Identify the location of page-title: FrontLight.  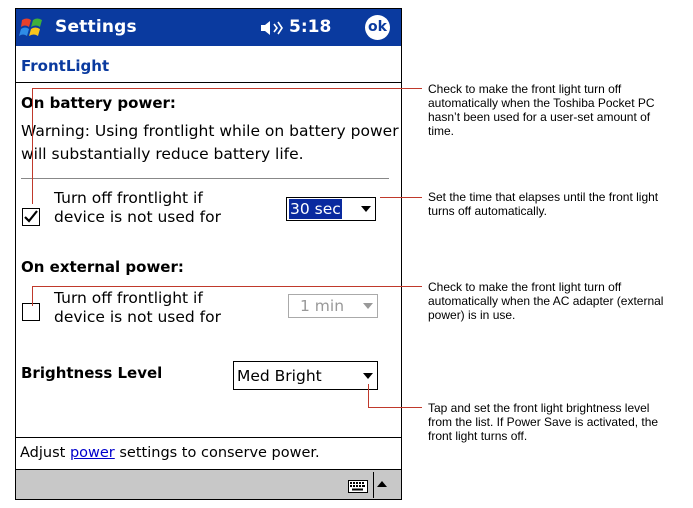
(65, 66).